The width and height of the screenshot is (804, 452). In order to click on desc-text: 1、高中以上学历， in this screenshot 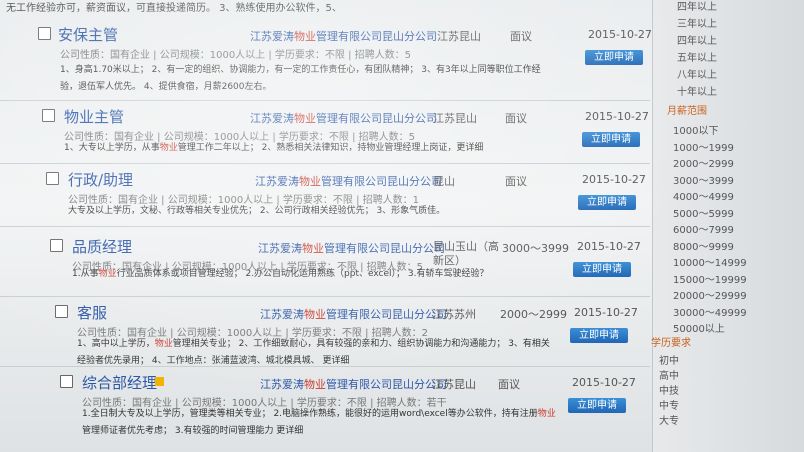, I will do `click(116, 344)`.